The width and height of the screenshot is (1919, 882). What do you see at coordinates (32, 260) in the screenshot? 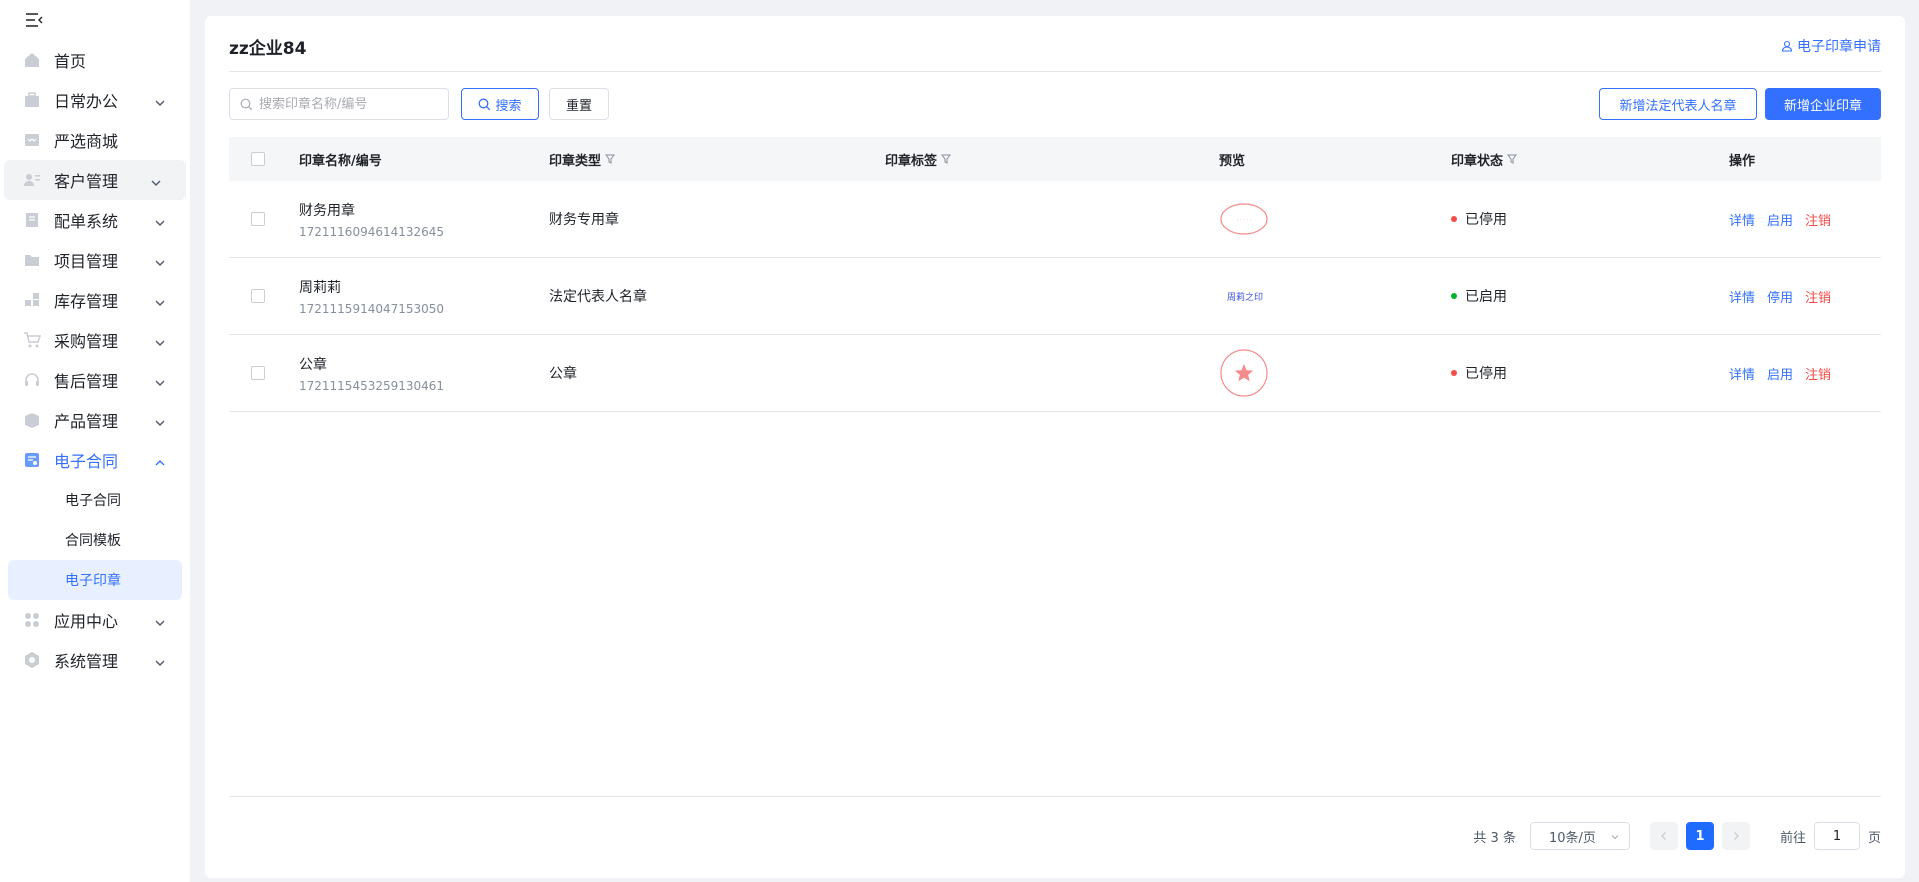
I see `folder-icon` at bounding box center [32, 260].